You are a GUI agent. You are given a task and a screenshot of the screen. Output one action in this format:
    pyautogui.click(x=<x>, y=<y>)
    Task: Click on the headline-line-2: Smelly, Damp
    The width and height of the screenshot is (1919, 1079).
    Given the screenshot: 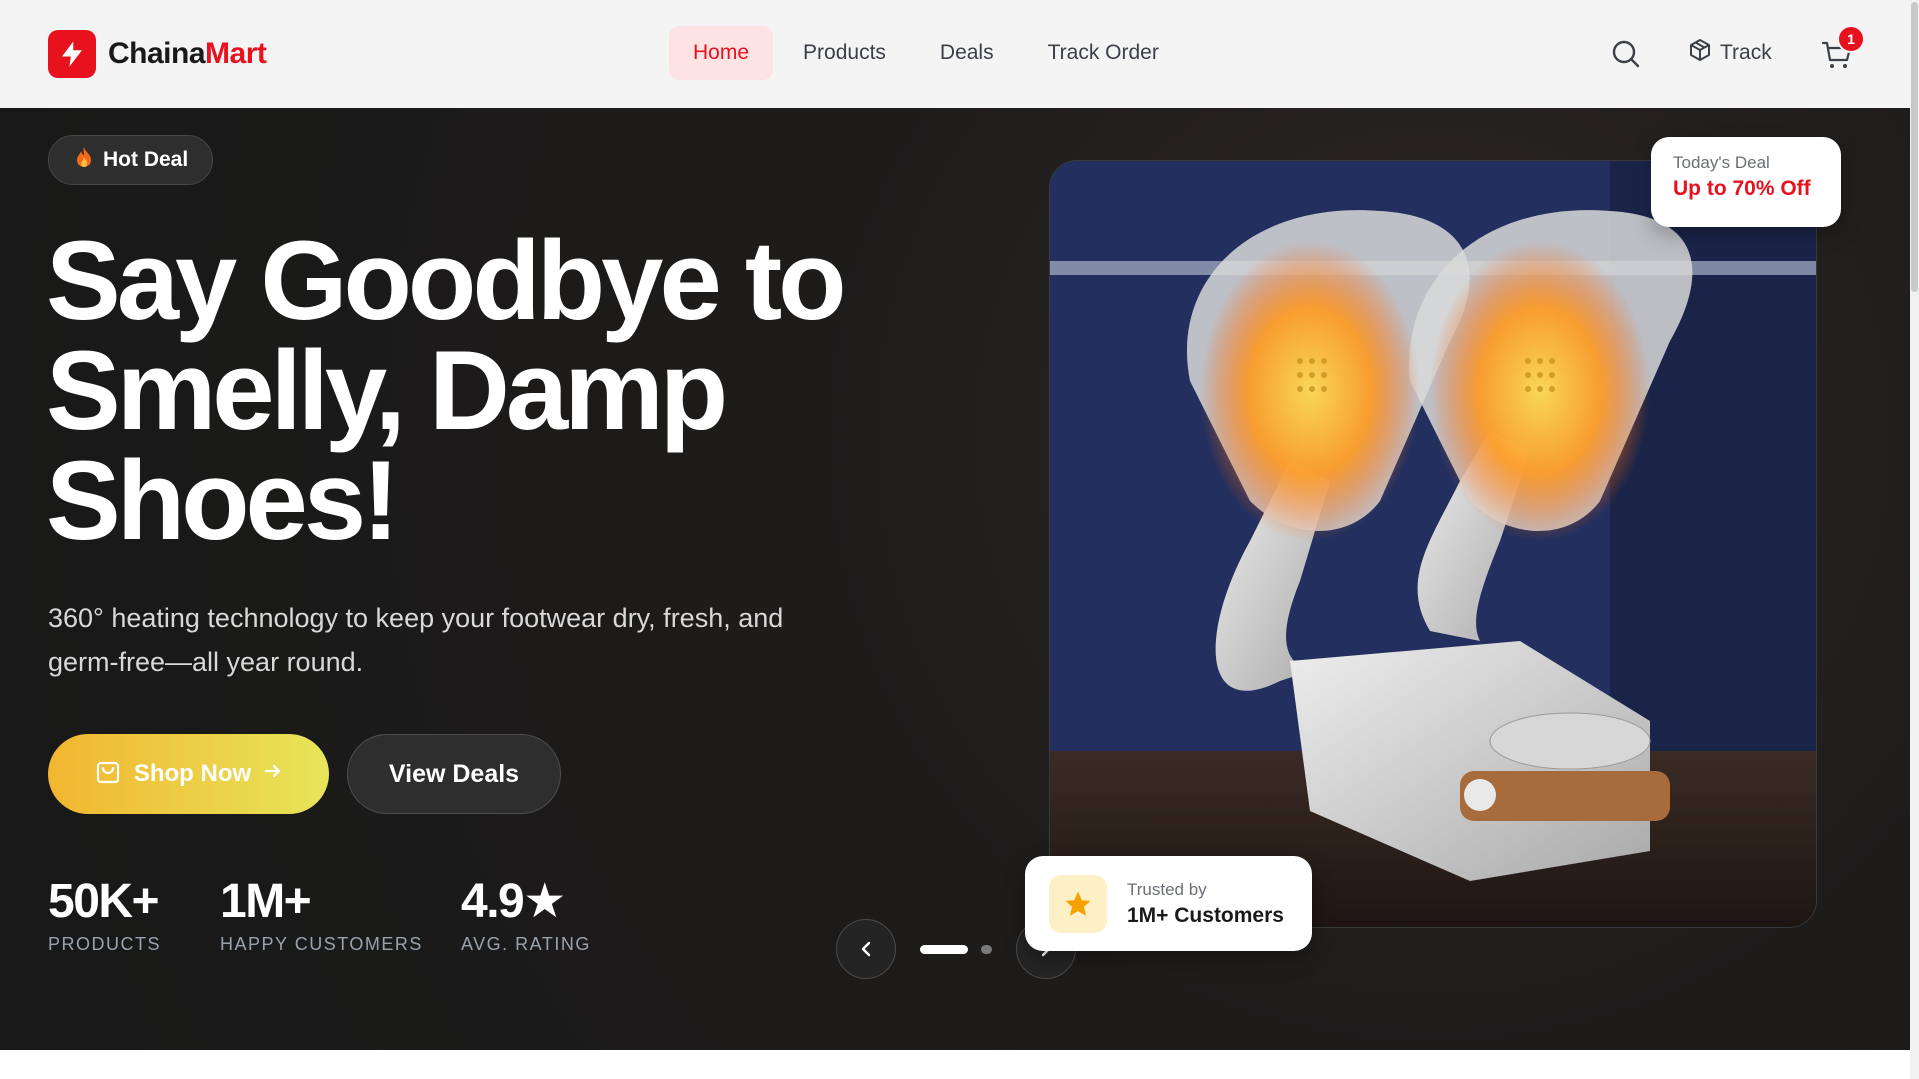 What is the action you would take?
    pyautogui.click(x=387, y=390)
    